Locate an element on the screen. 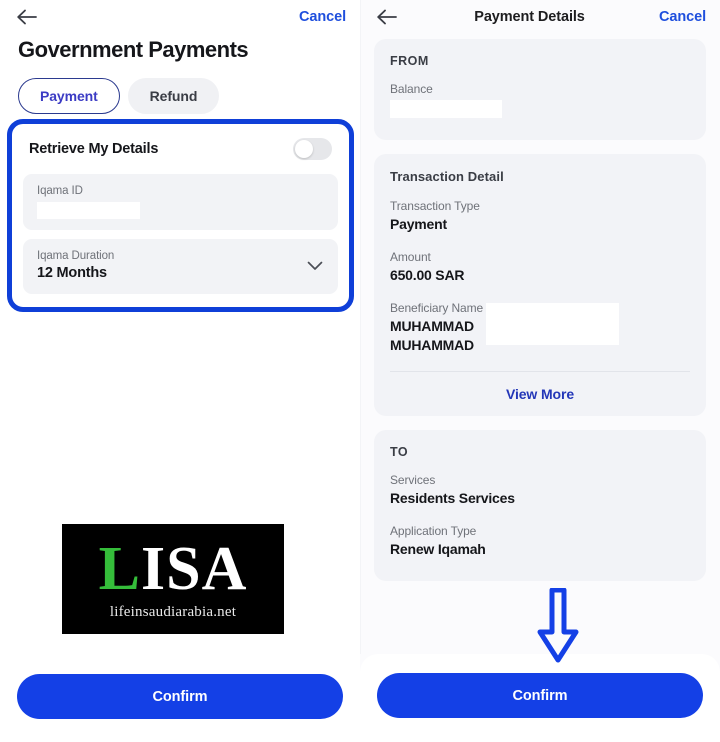 This screenshot has height=742, width=720. iqama-id-field: Iqama ID is located at coordinates (180, 202).